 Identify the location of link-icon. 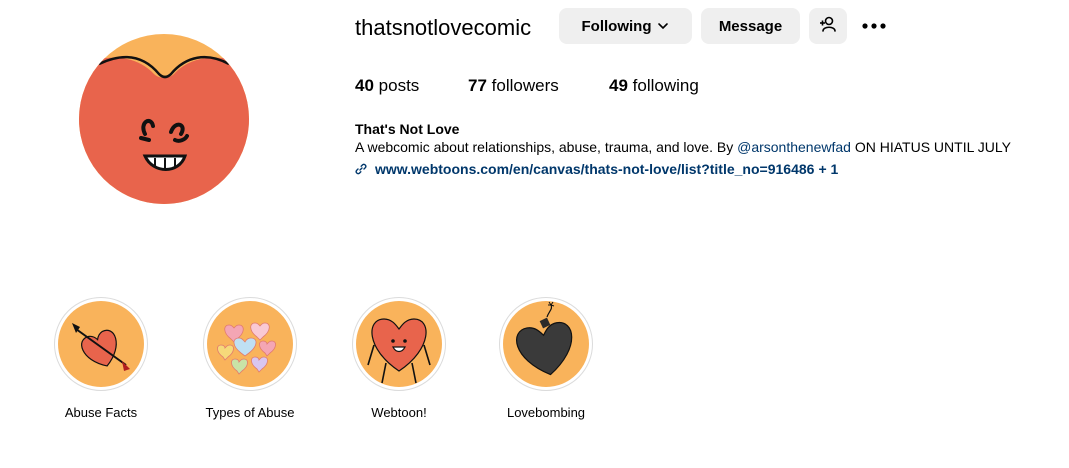
(361, 169).